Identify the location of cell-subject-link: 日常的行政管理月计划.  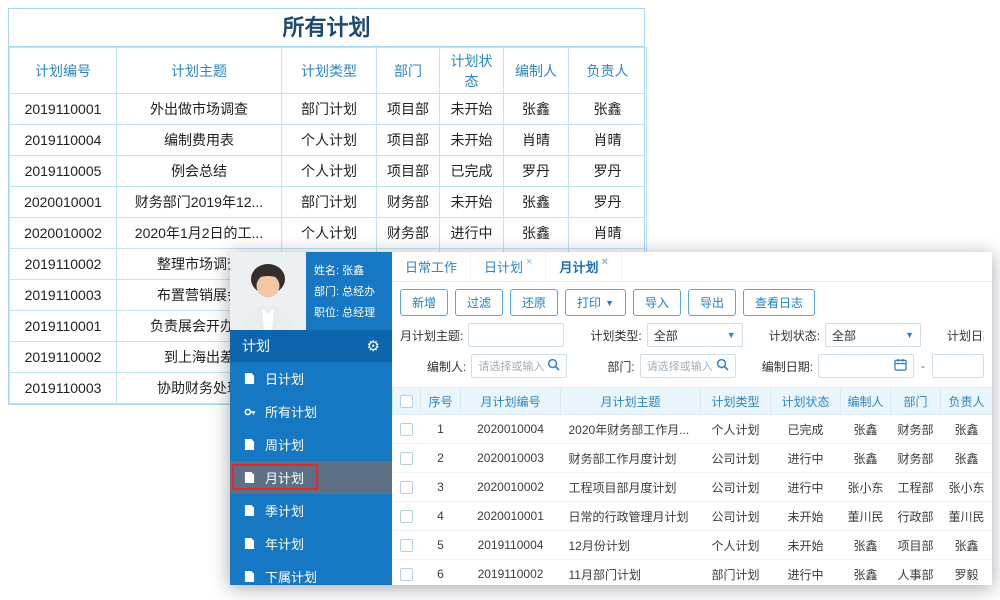
(630, 516).